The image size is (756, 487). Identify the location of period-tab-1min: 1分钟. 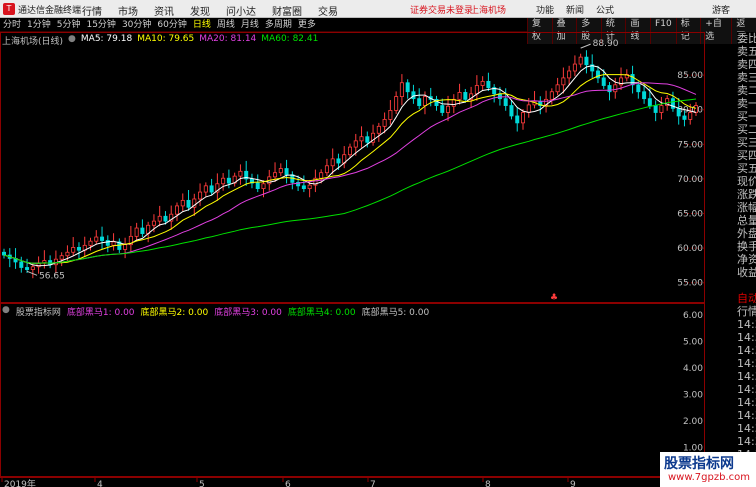
(39, 25).